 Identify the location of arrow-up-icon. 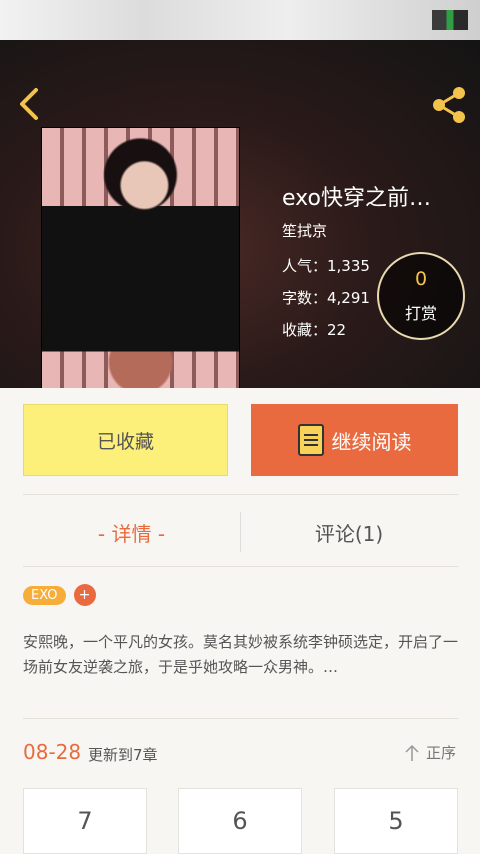
(412, 752).